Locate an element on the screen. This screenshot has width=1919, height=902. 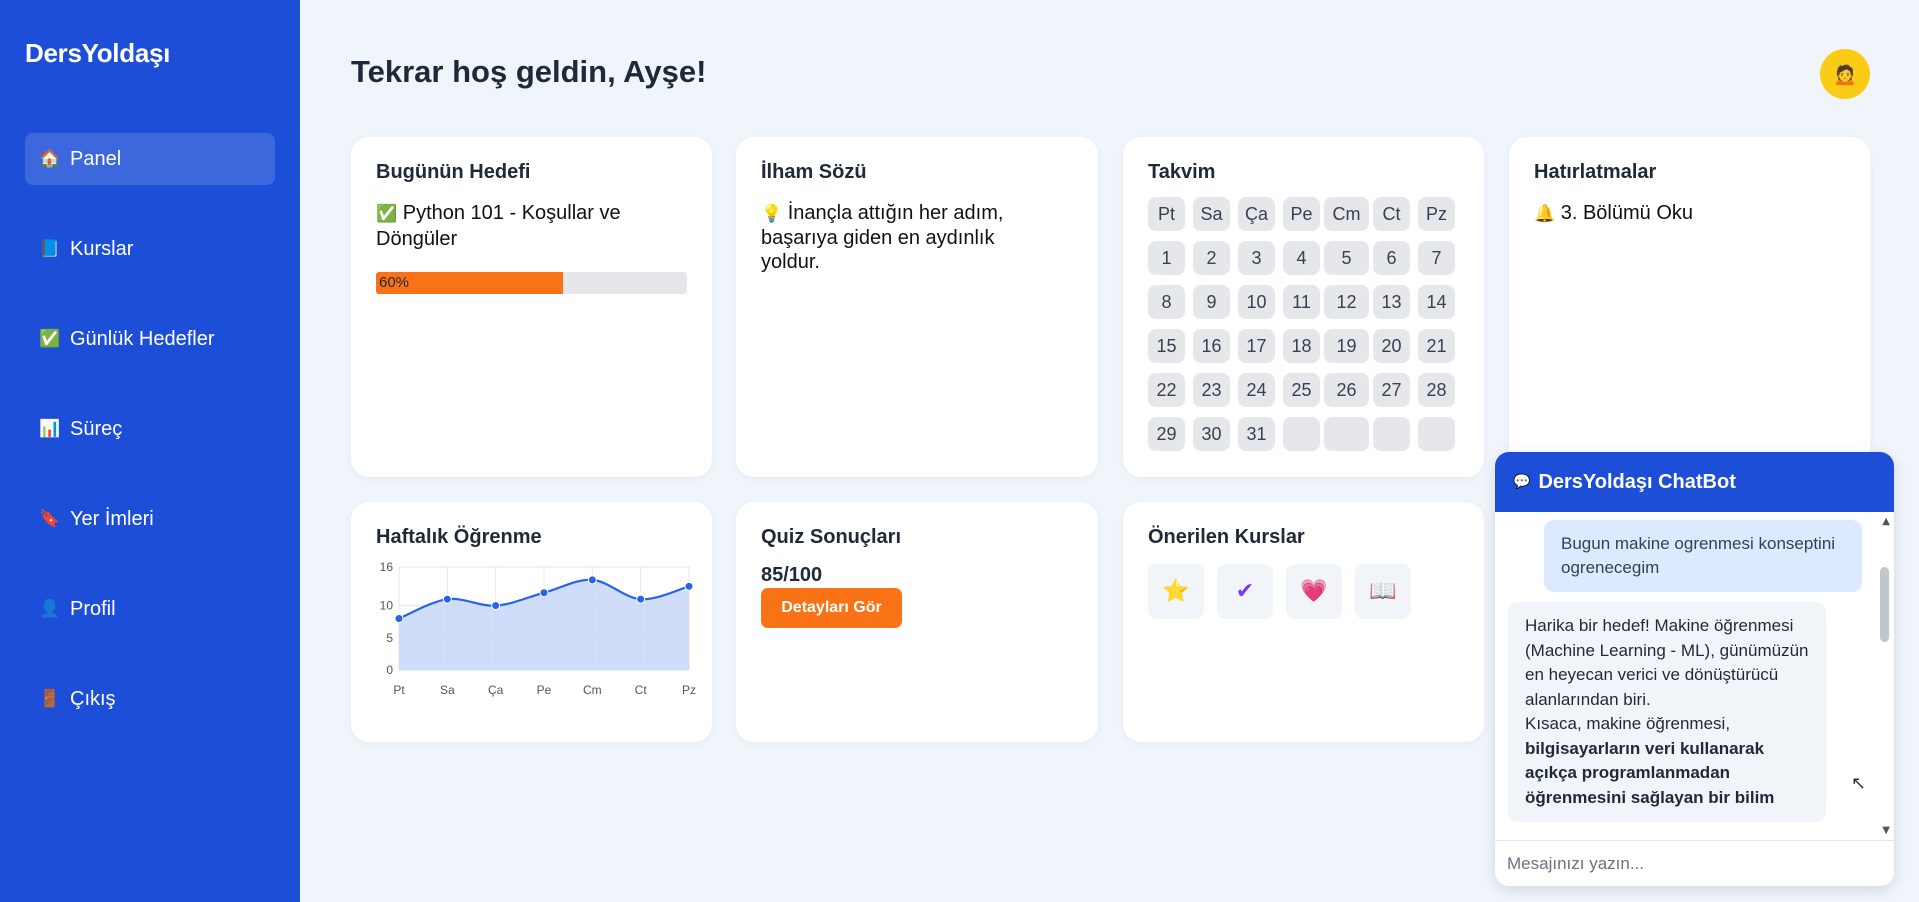
calendar-date: 10 is located at coordinates (1256, 302).